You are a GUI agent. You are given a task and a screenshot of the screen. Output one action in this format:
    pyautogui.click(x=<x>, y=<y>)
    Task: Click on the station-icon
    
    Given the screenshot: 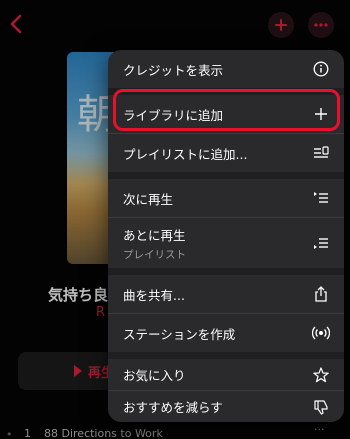 What is the action you would take?
    pyautogui.click(x=321, y=333)
    